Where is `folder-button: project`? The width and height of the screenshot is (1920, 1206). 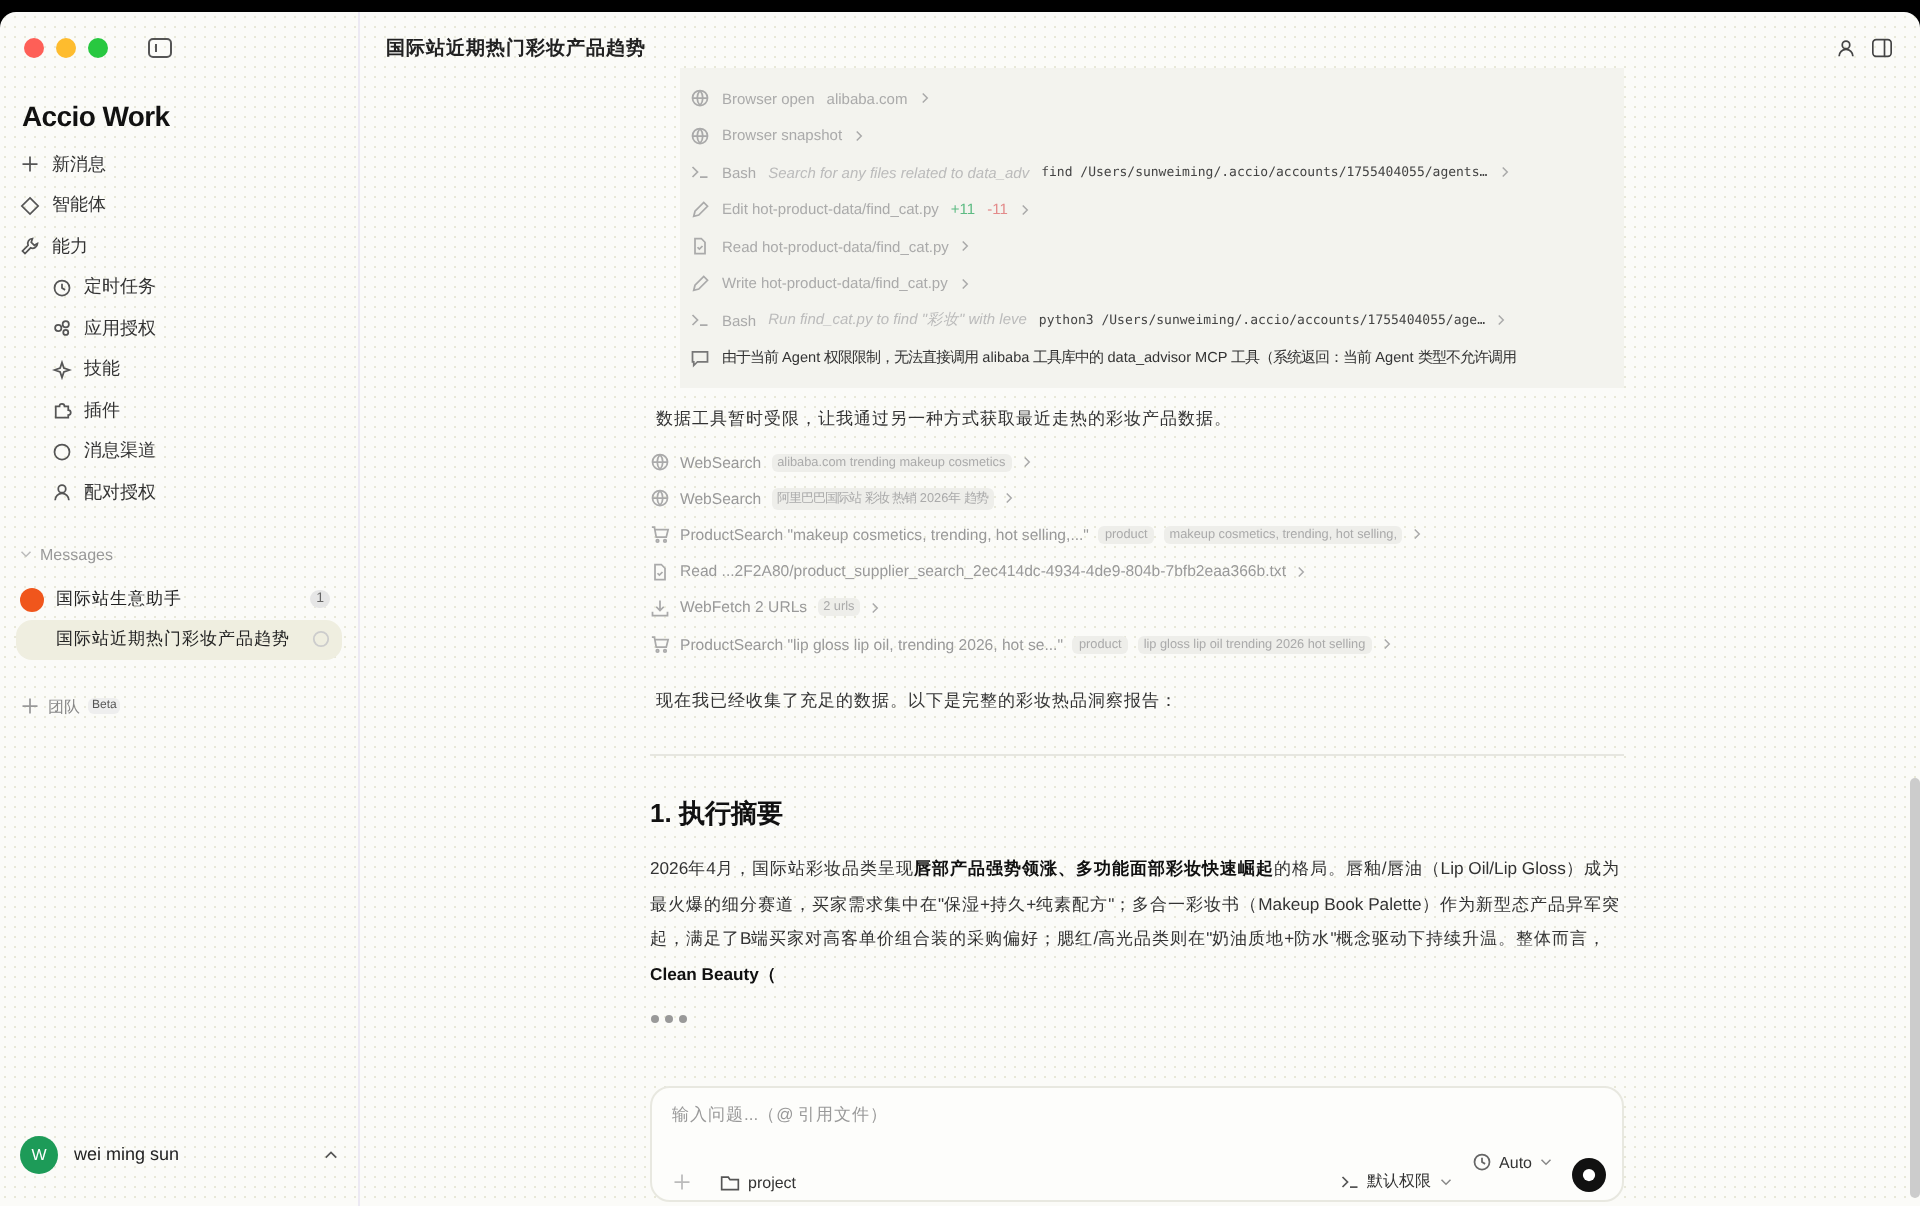
folder-button: project is located at coordinates (758, 1183).